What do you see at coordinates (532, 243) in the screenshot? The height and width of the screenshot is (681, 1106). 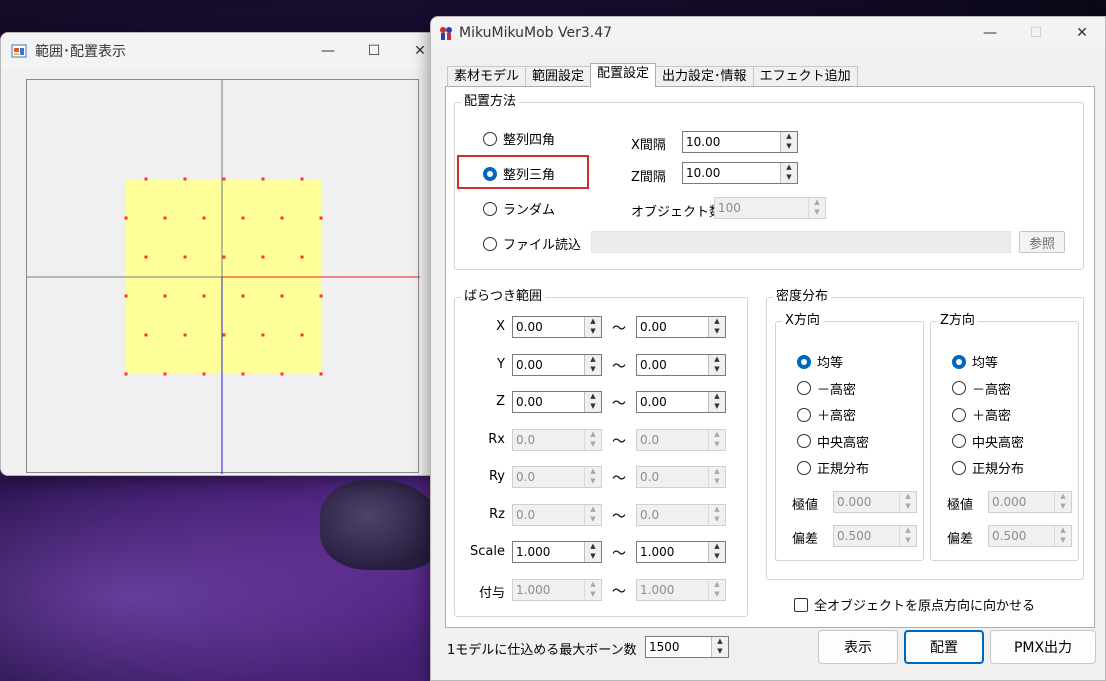 I see `radio-file-load: ファイル読込` at bounding box center [532, 243].